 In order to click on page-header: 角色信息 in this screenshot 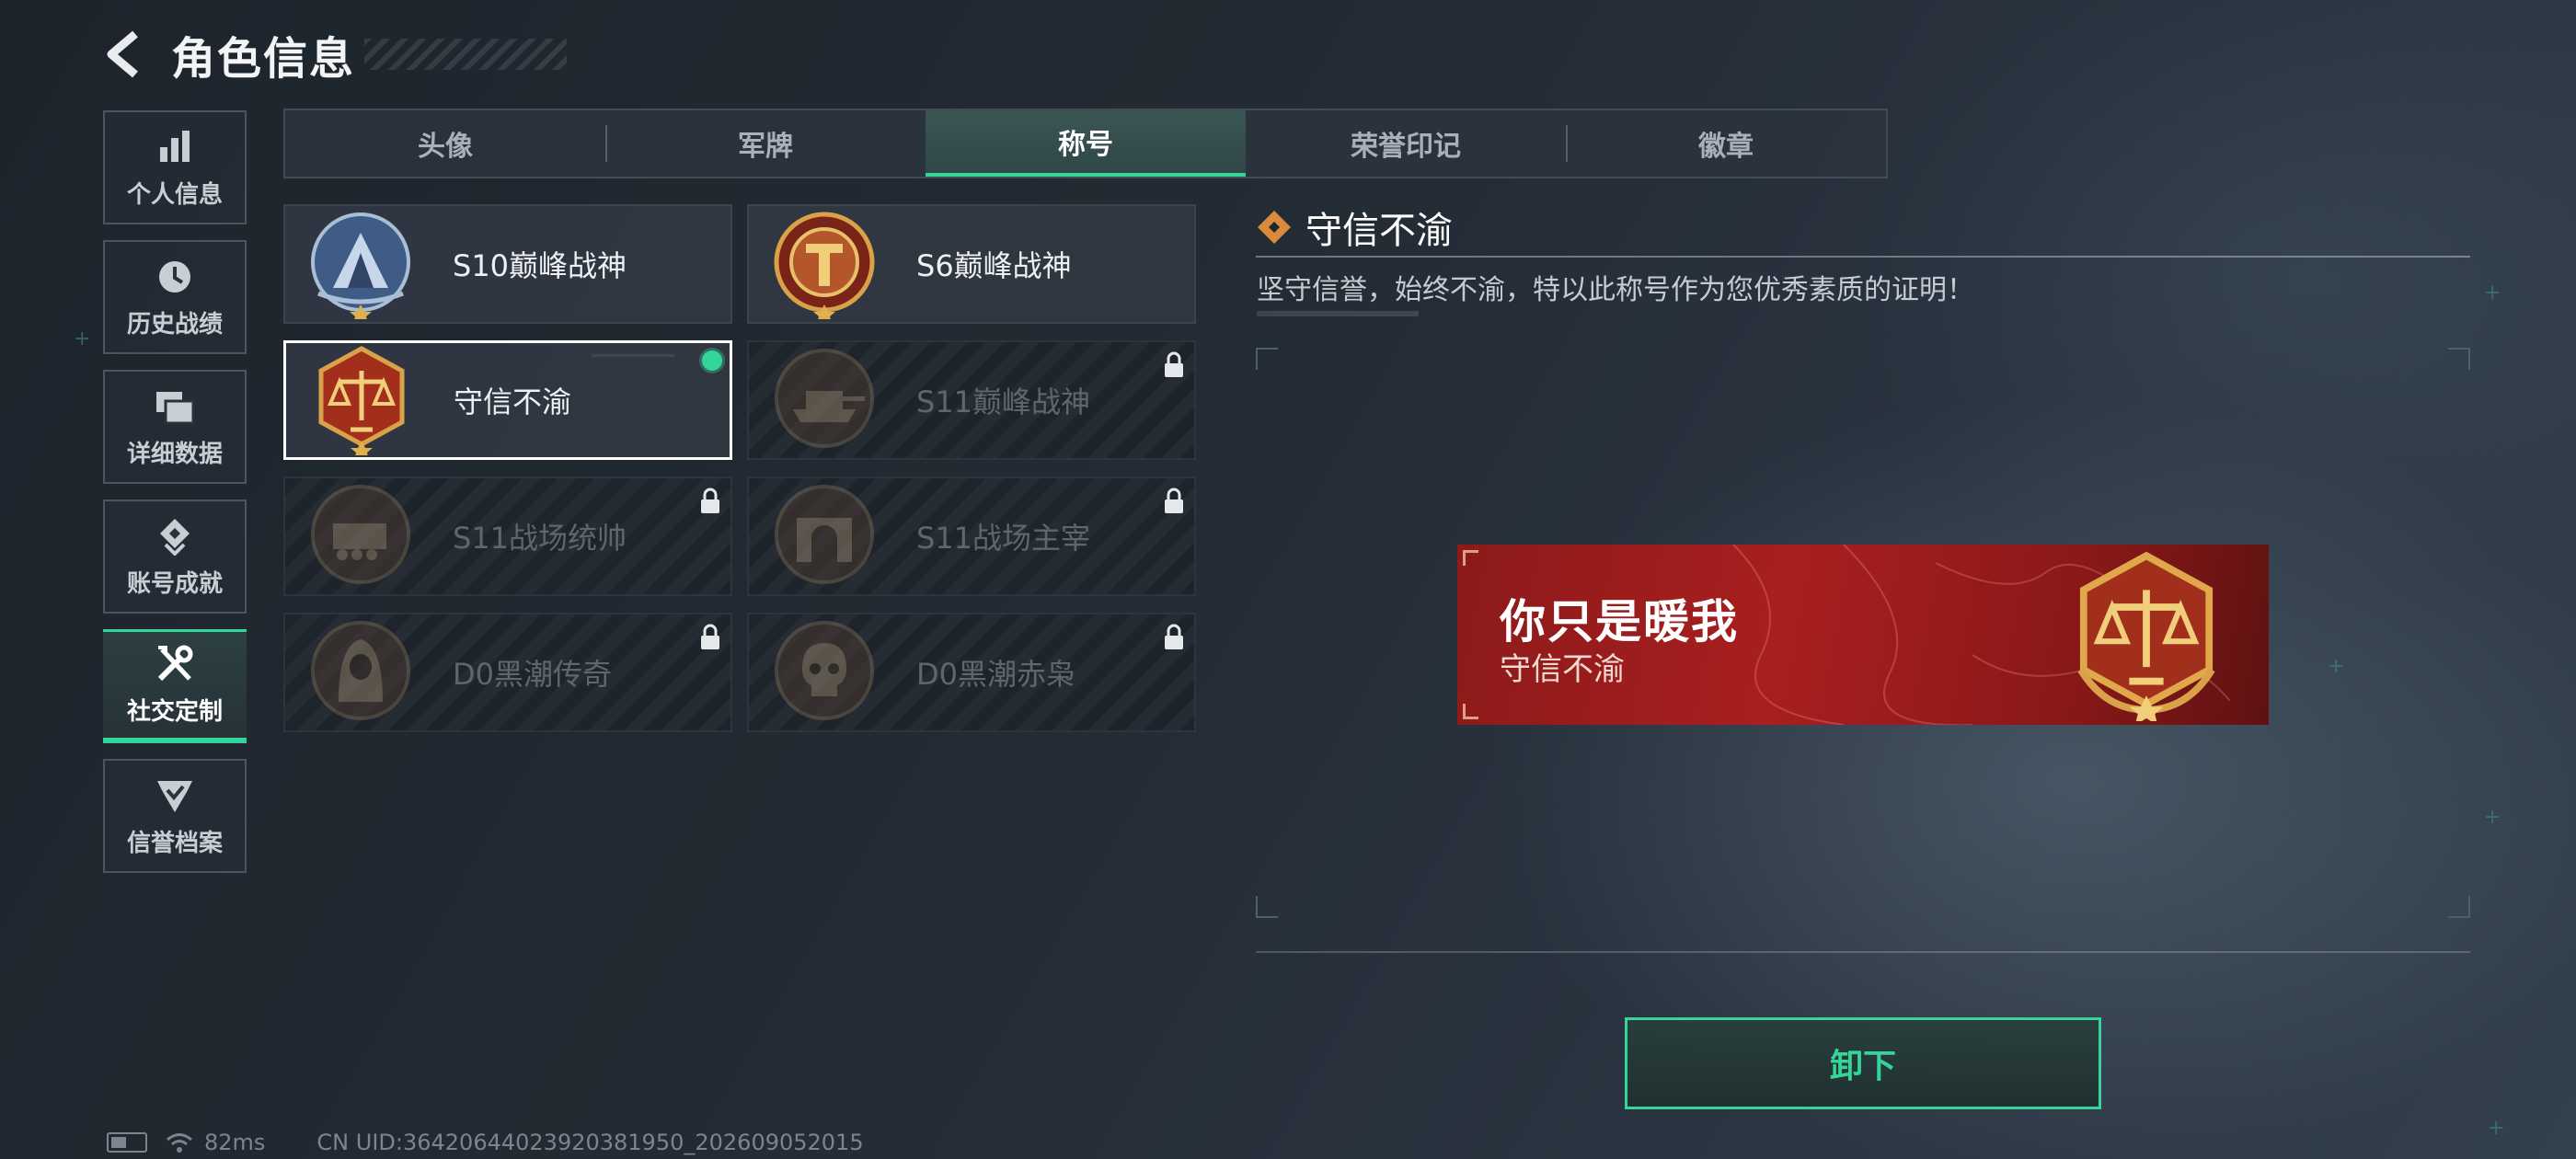, I will do `click(334, 54)`.